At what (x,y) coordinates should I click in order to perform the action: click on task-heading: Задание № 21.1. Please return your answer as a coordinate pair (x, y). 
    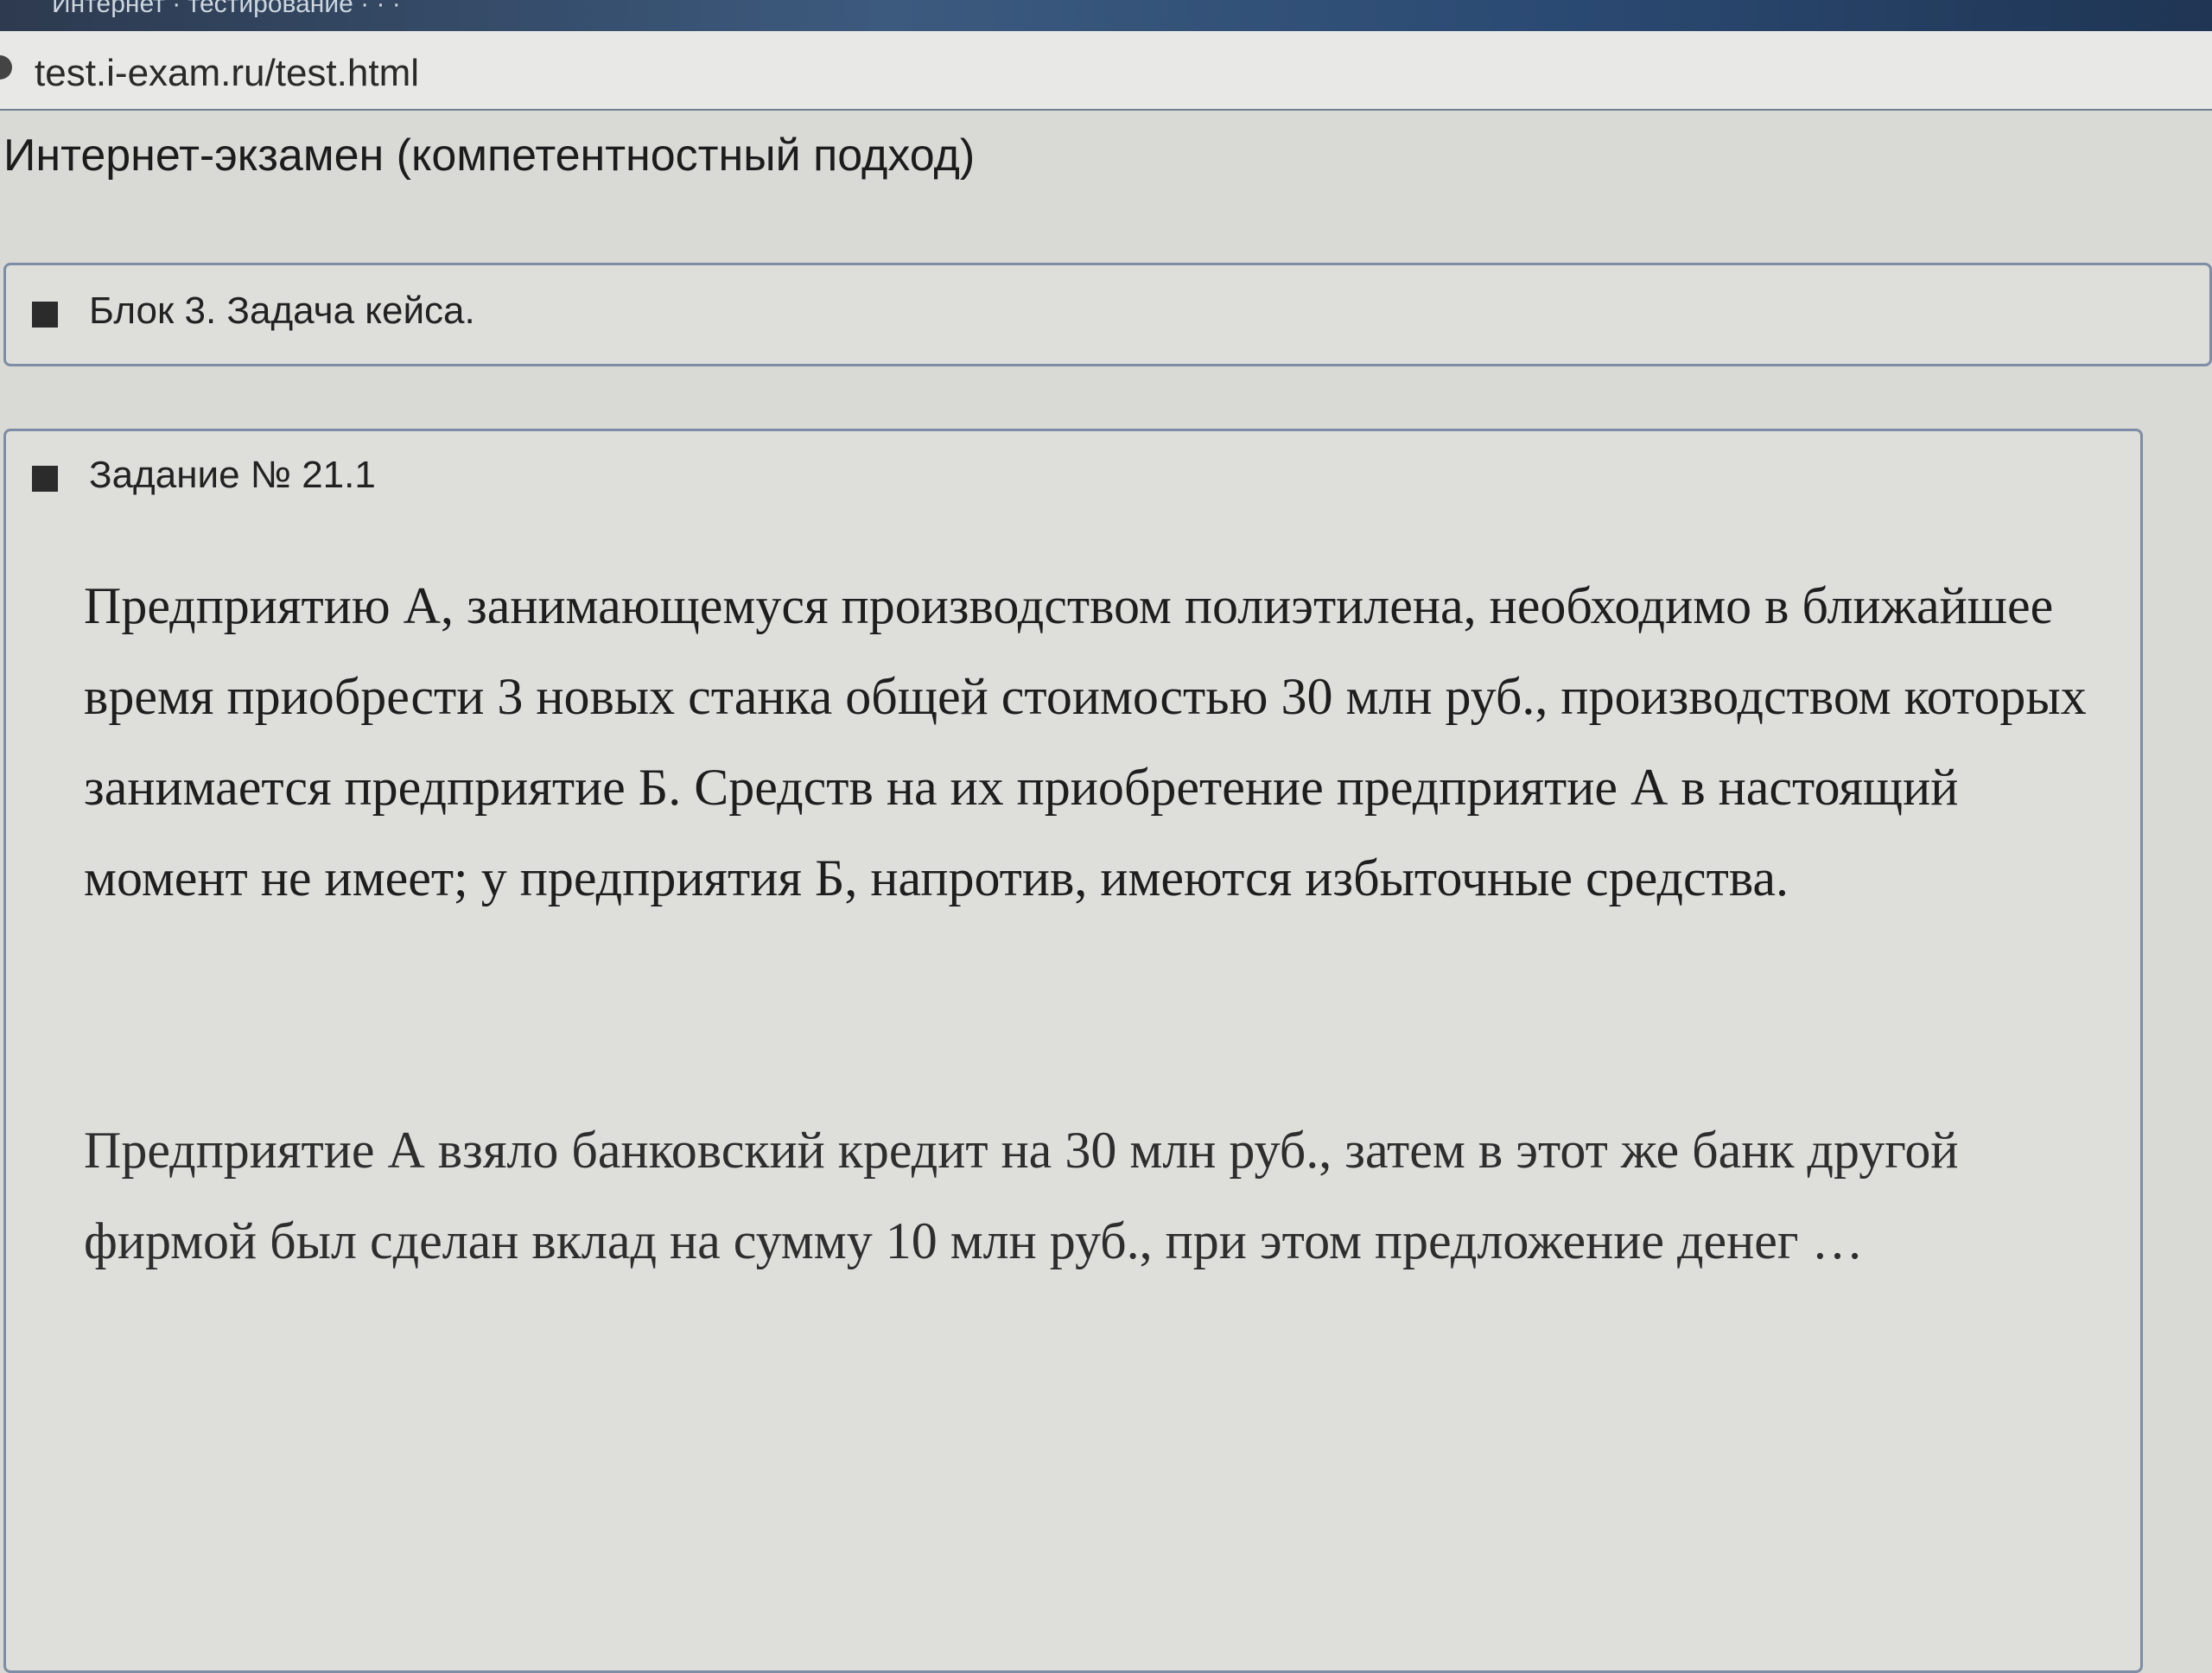
    Looking at the image, I should click on (232, 475).